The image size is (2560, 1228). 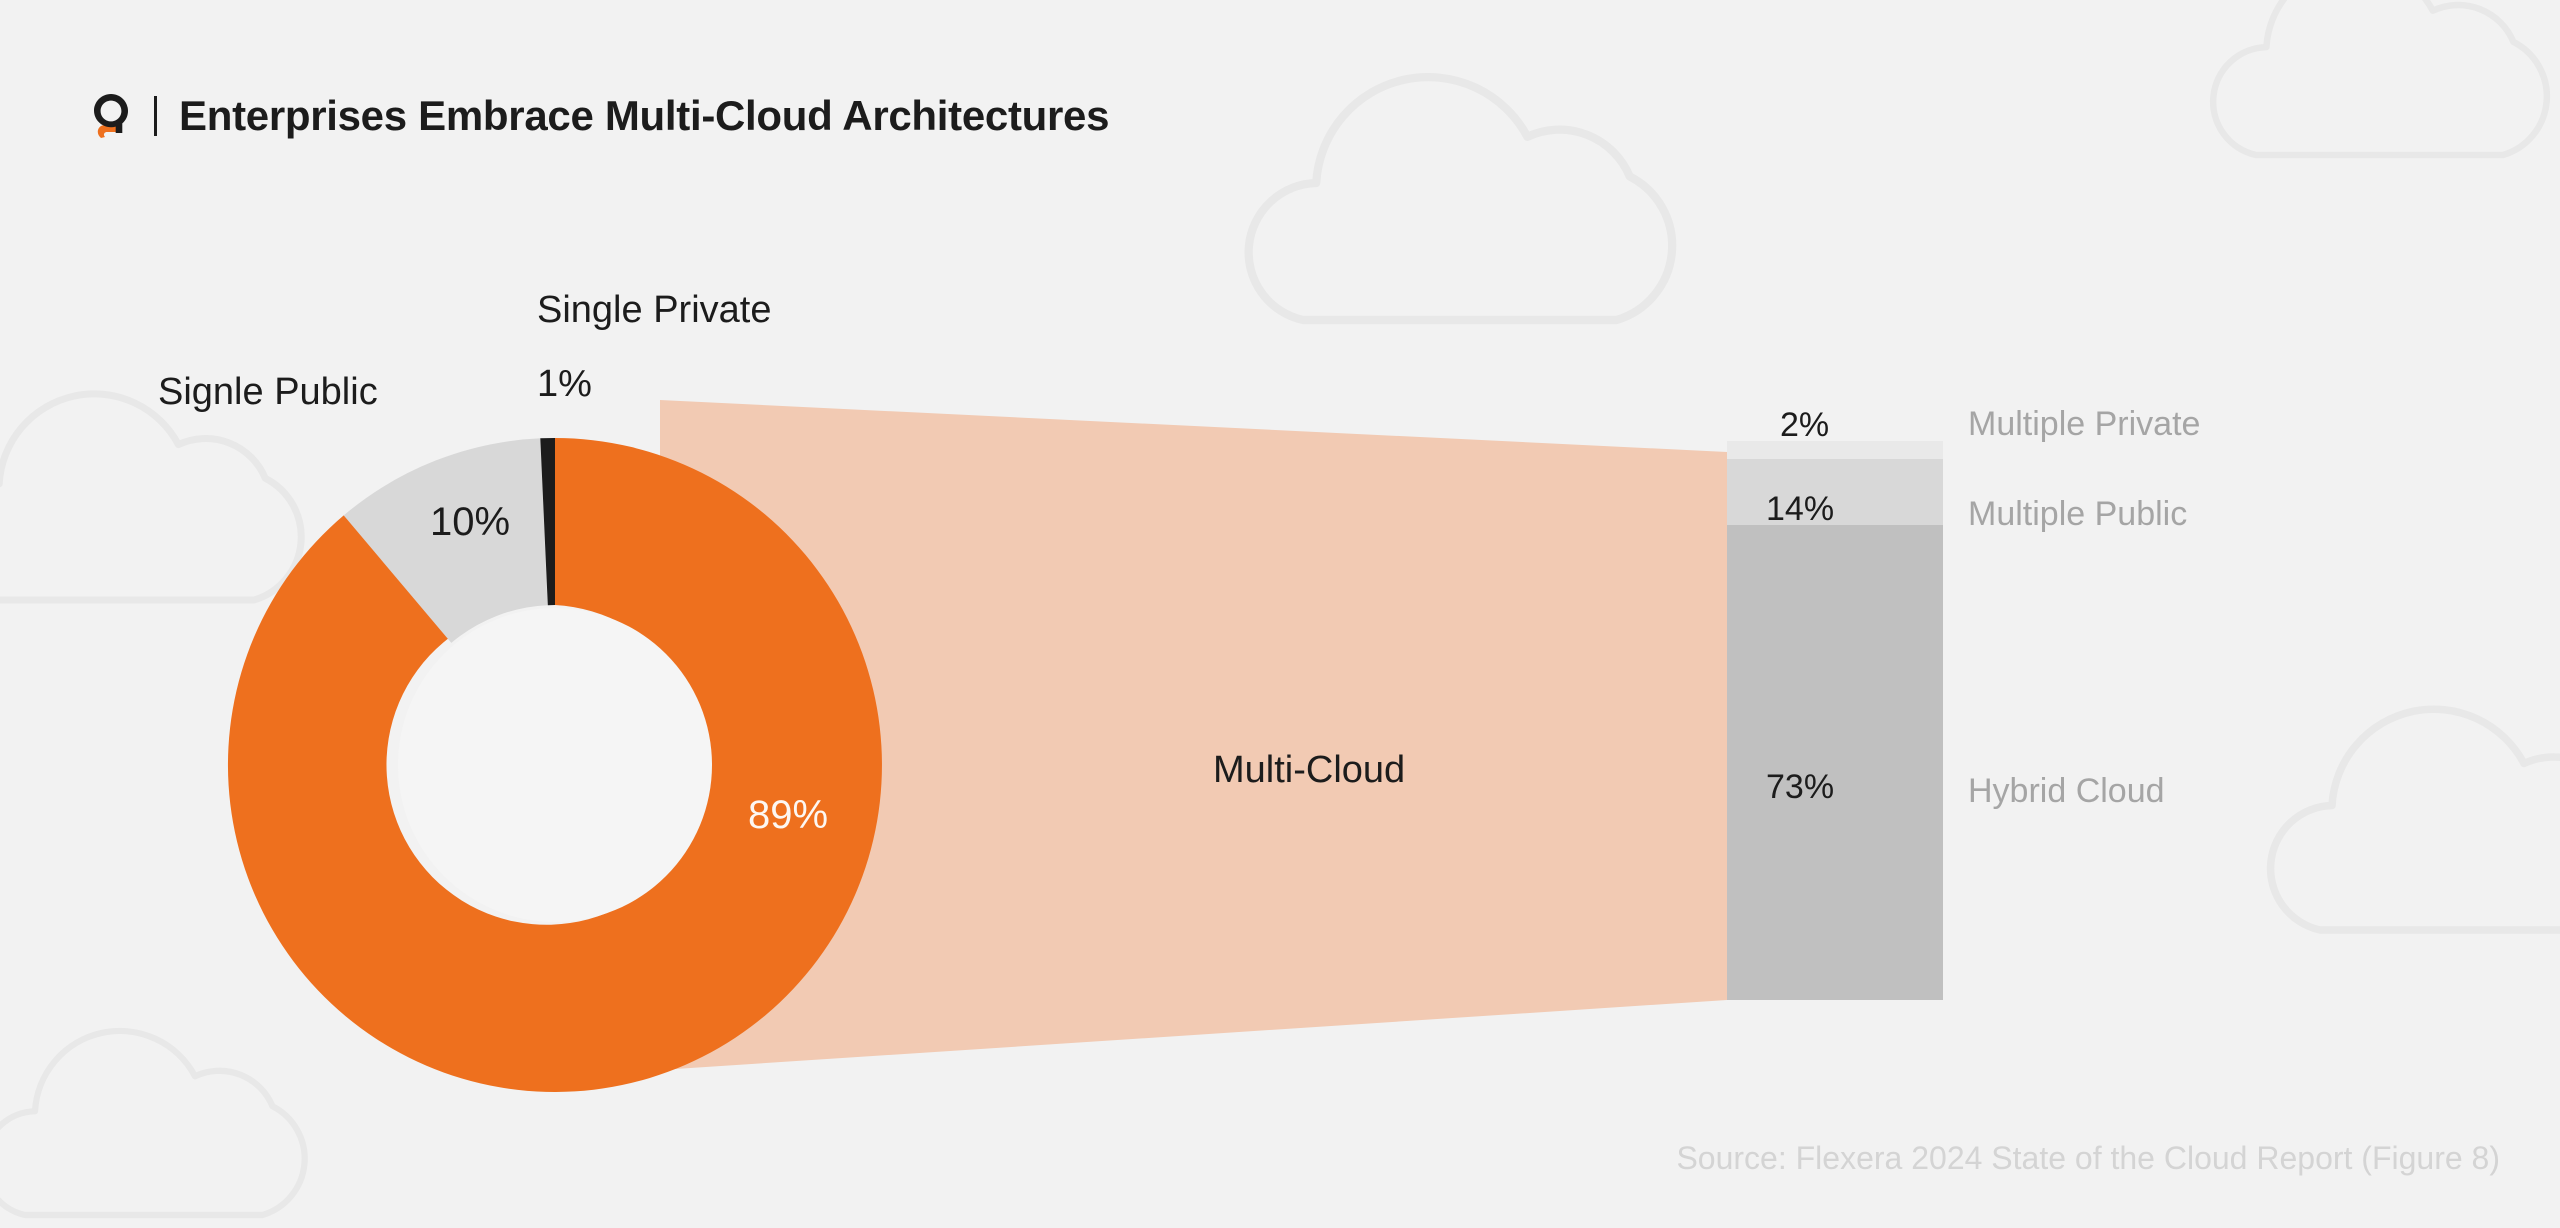 What do you see at coordinates (1805, 425) in the screenshot?
I see `bar-value-multiple-private: 2%` at bounding box center [1805, 425].